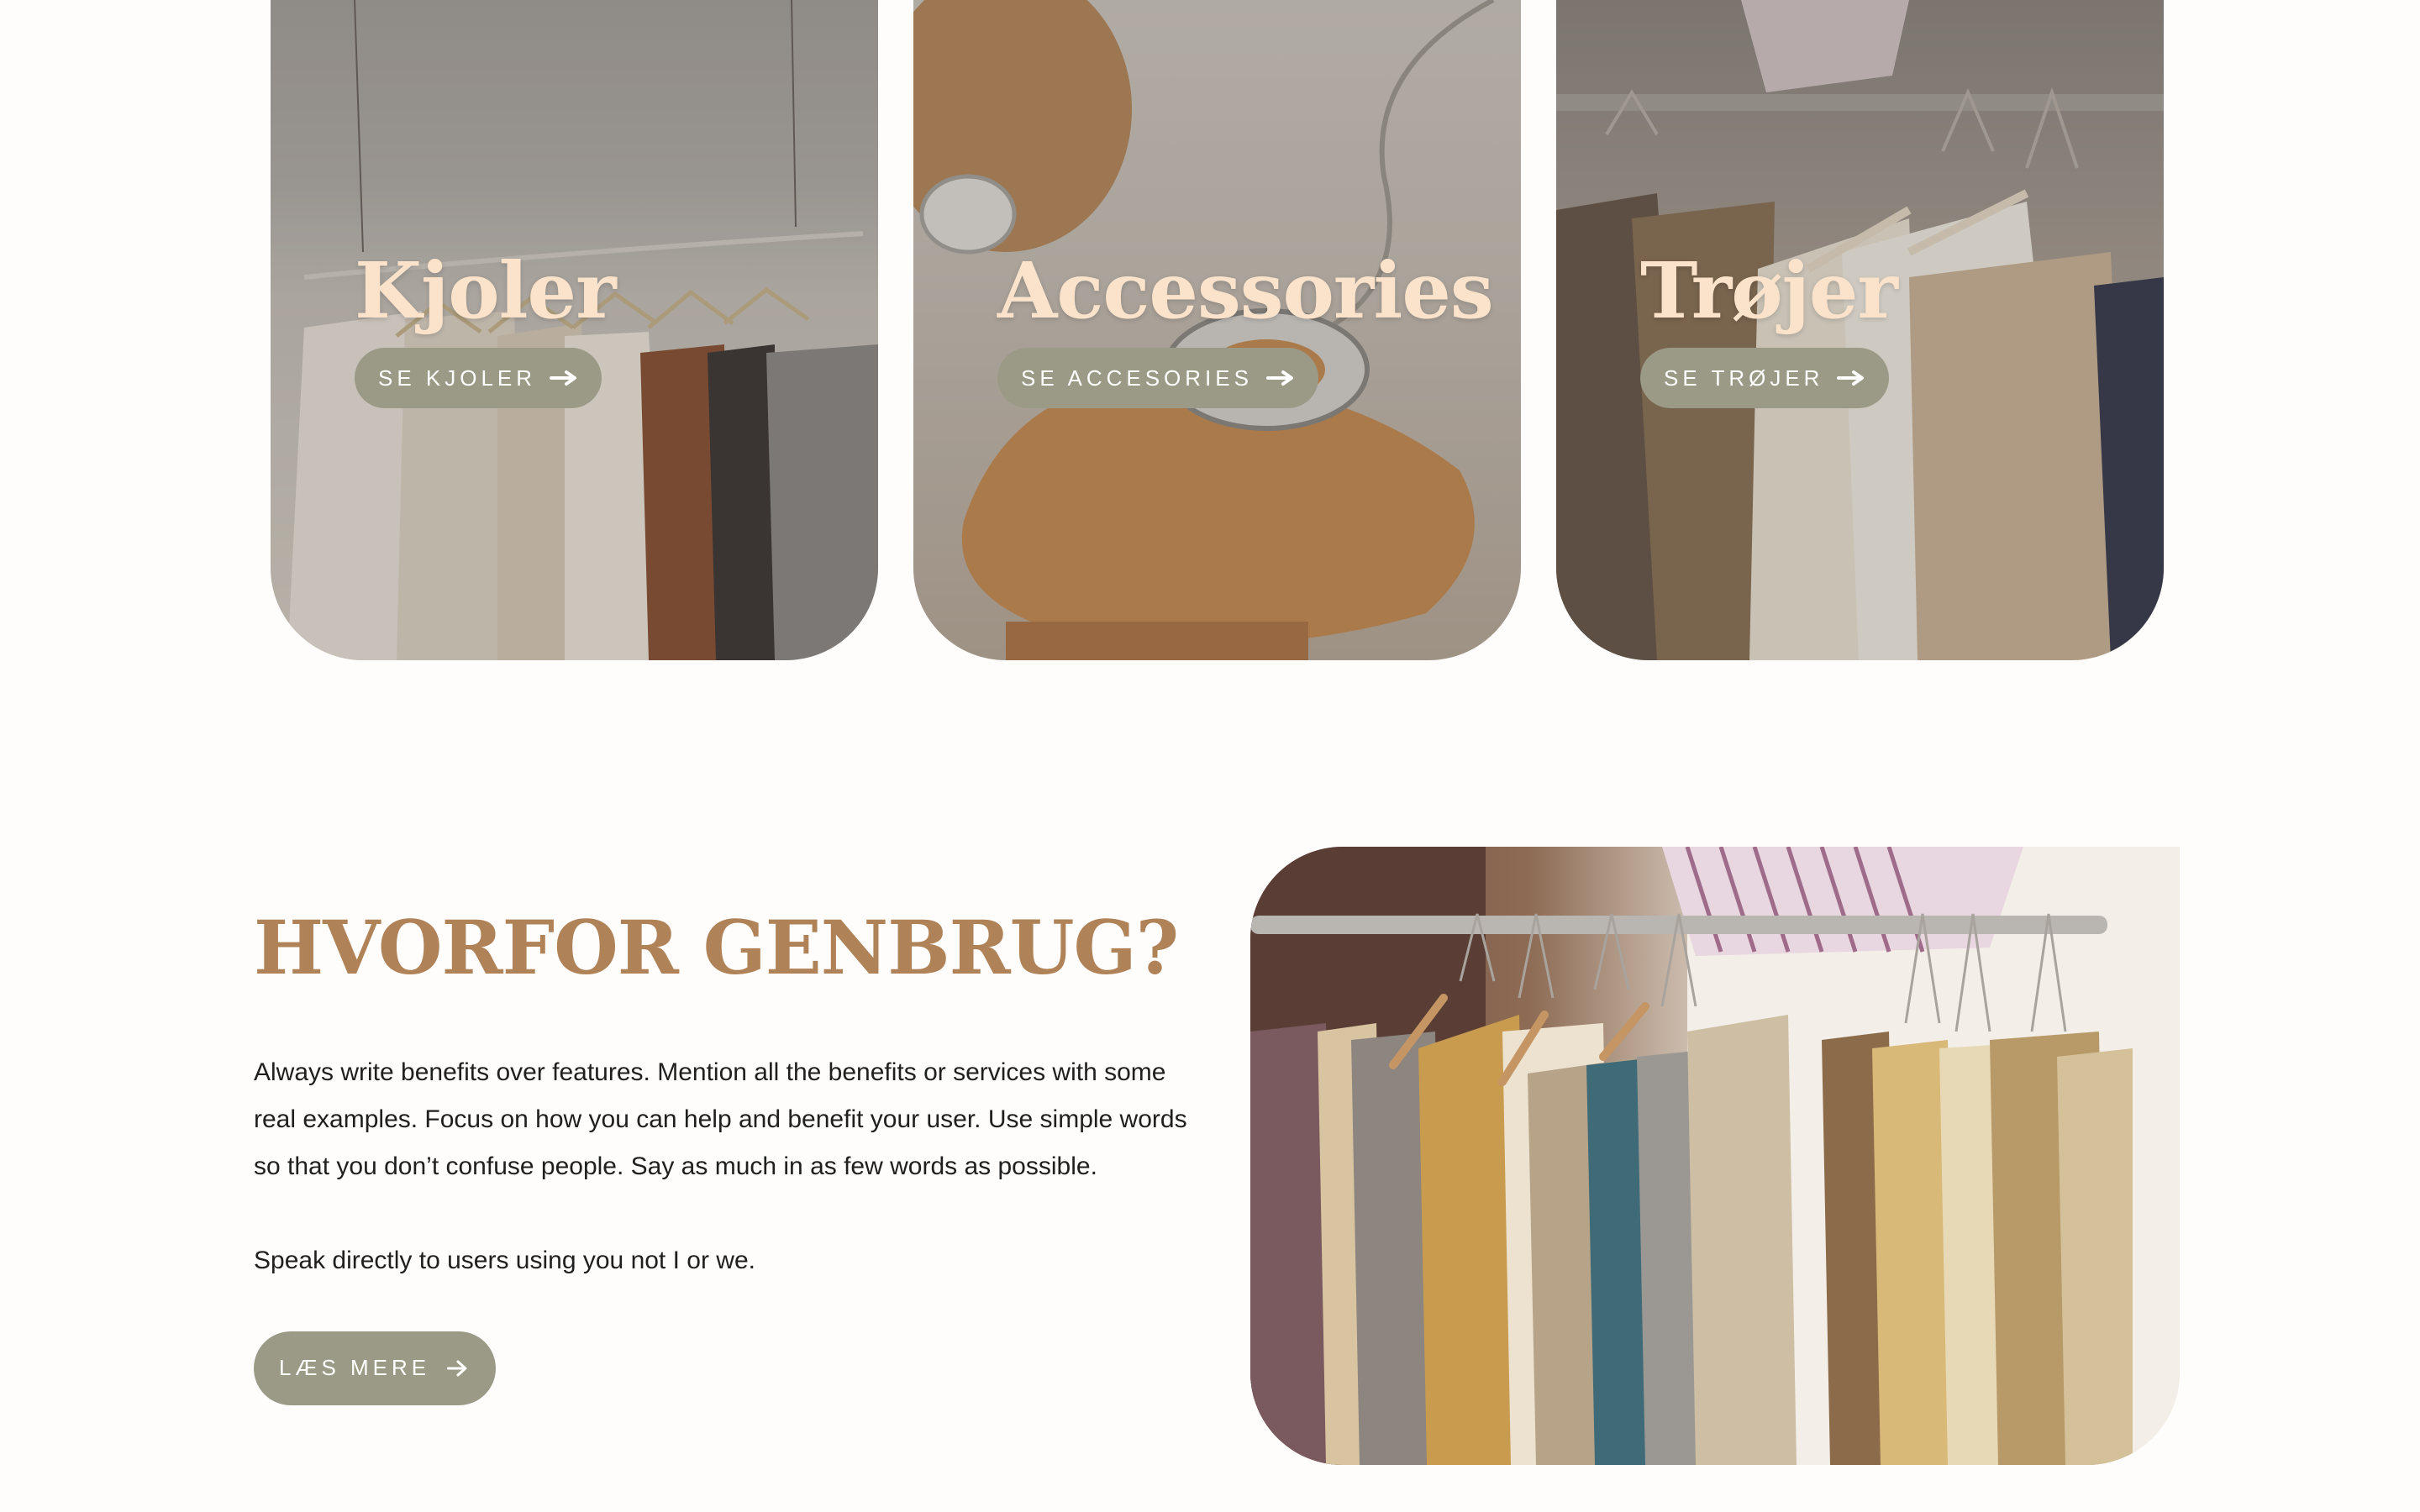  Describe the element at coordinates (457, 378) in the screenshot. I see `button-label: SE KJOLER` at that location.